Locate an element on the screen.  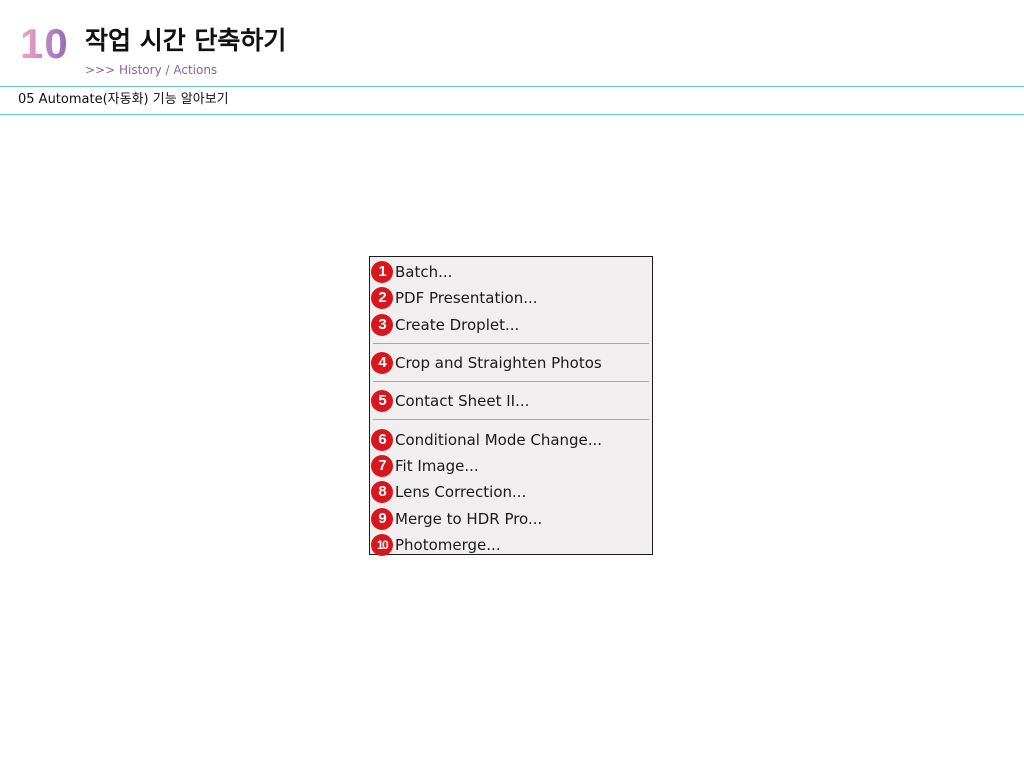
number-badge: 6 is located at coordinates (382, 439).